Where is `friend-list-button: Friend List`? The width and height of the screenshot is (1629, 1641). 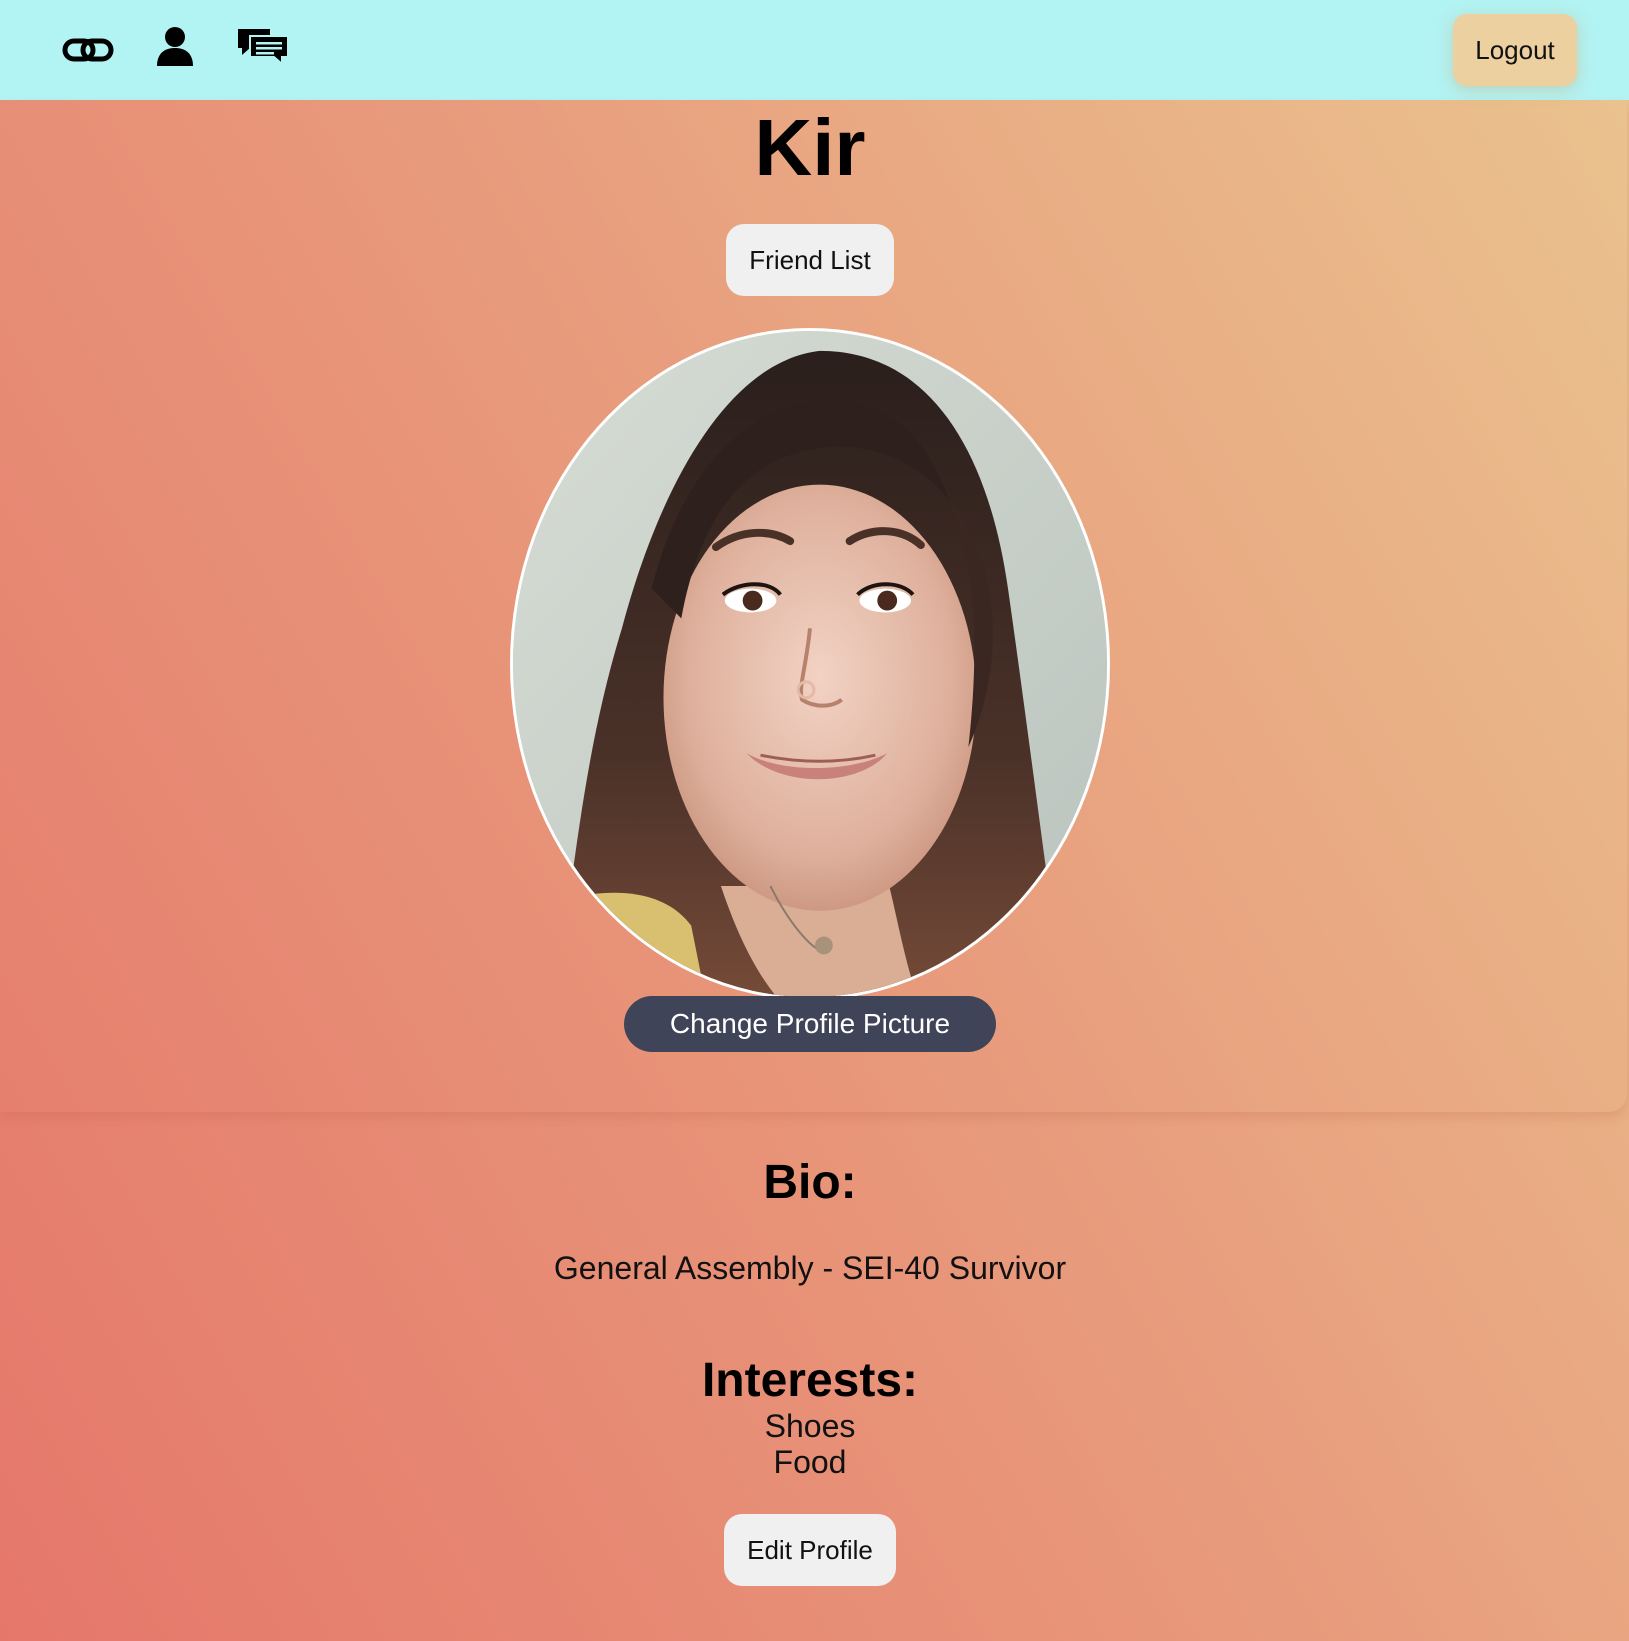 friend-list-button: Friend List is located at coordinates (810, 260).